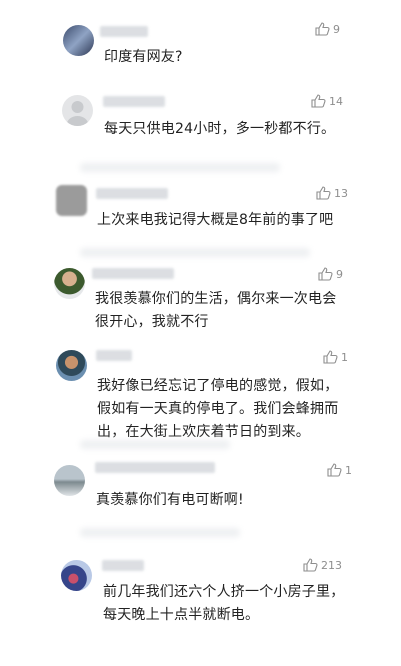  I want to click on like-count: 213, so click(331, 565).